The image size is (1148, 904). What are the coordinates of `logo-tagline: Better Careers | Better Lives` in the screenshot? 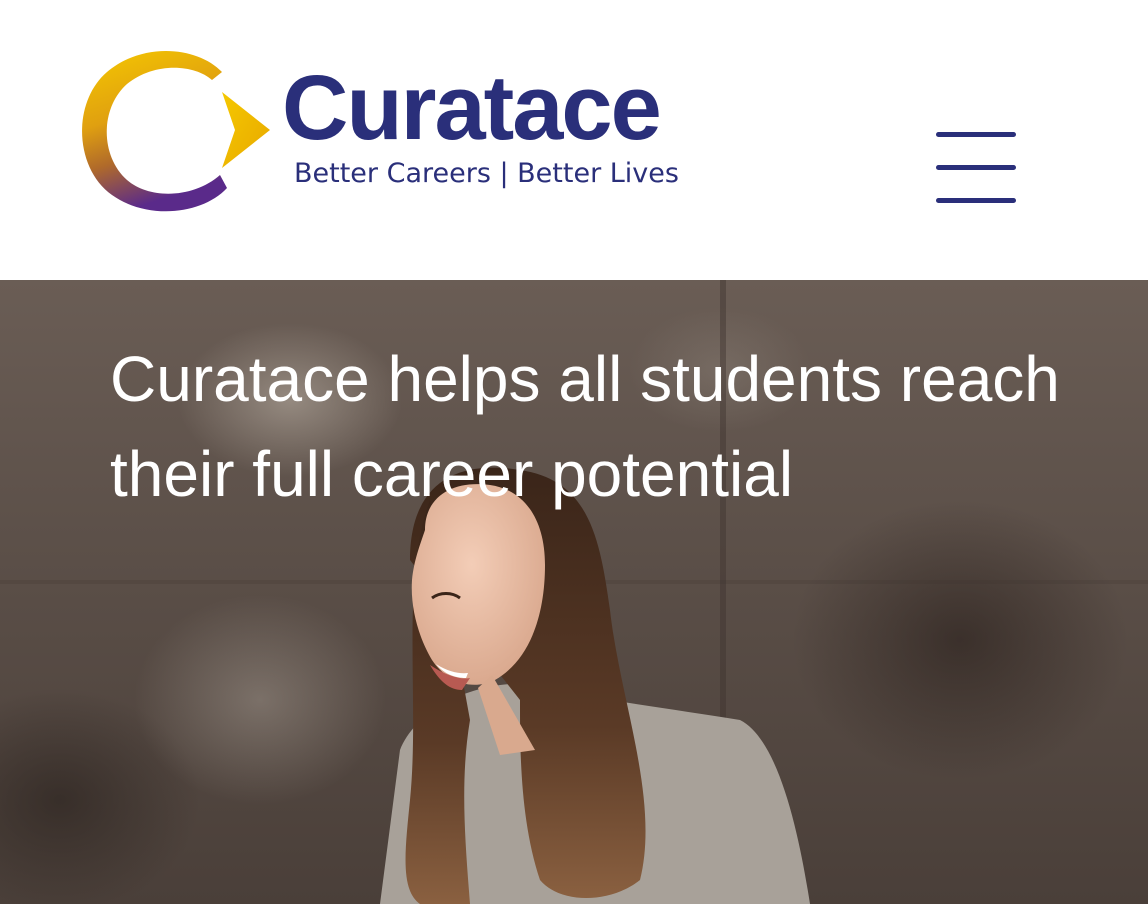 It's located at (486, 173).